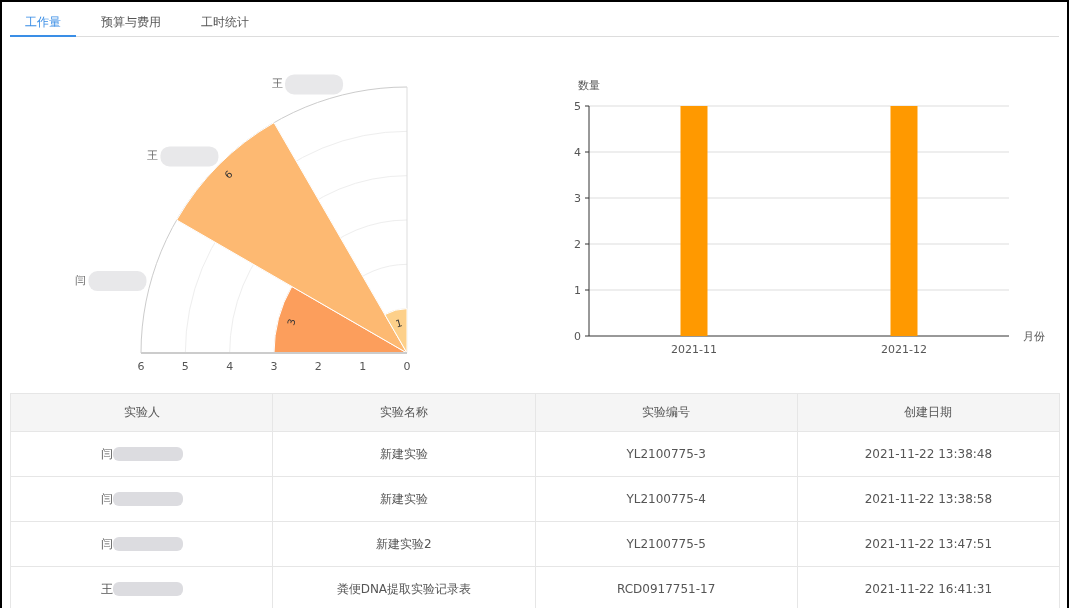  What do you see at coordinates (141, 412) in the screenshot?
I see `column-header: 实验人` at bounding box center [141, 412].